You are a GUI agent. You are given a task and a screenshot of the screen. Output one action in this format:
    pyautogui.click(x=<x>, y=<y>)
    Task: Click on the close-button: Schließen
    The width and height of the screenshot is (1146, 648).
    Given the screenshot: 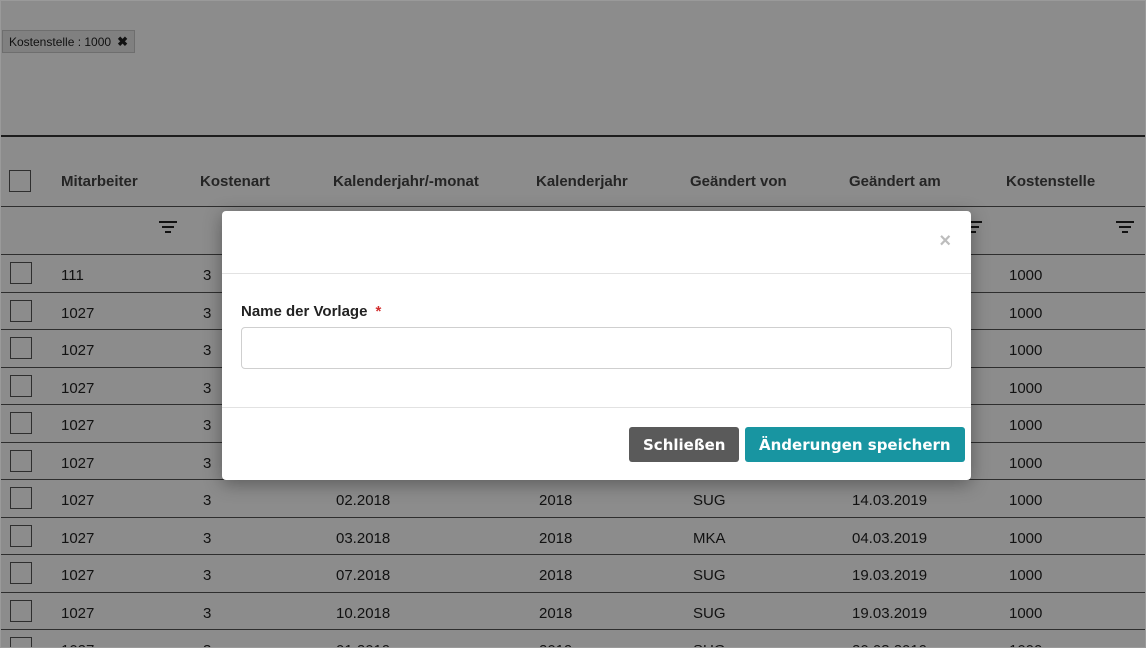 What is the action you would take?
    pyautogui.click(x=684, y=444)
    